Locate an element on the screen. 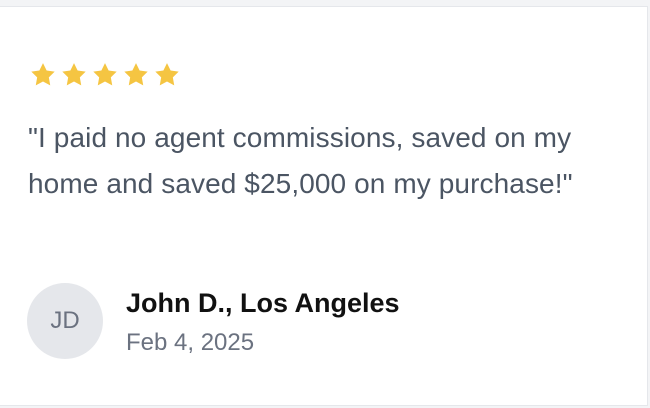  avatar: JD is located at coordinates (65, 320).